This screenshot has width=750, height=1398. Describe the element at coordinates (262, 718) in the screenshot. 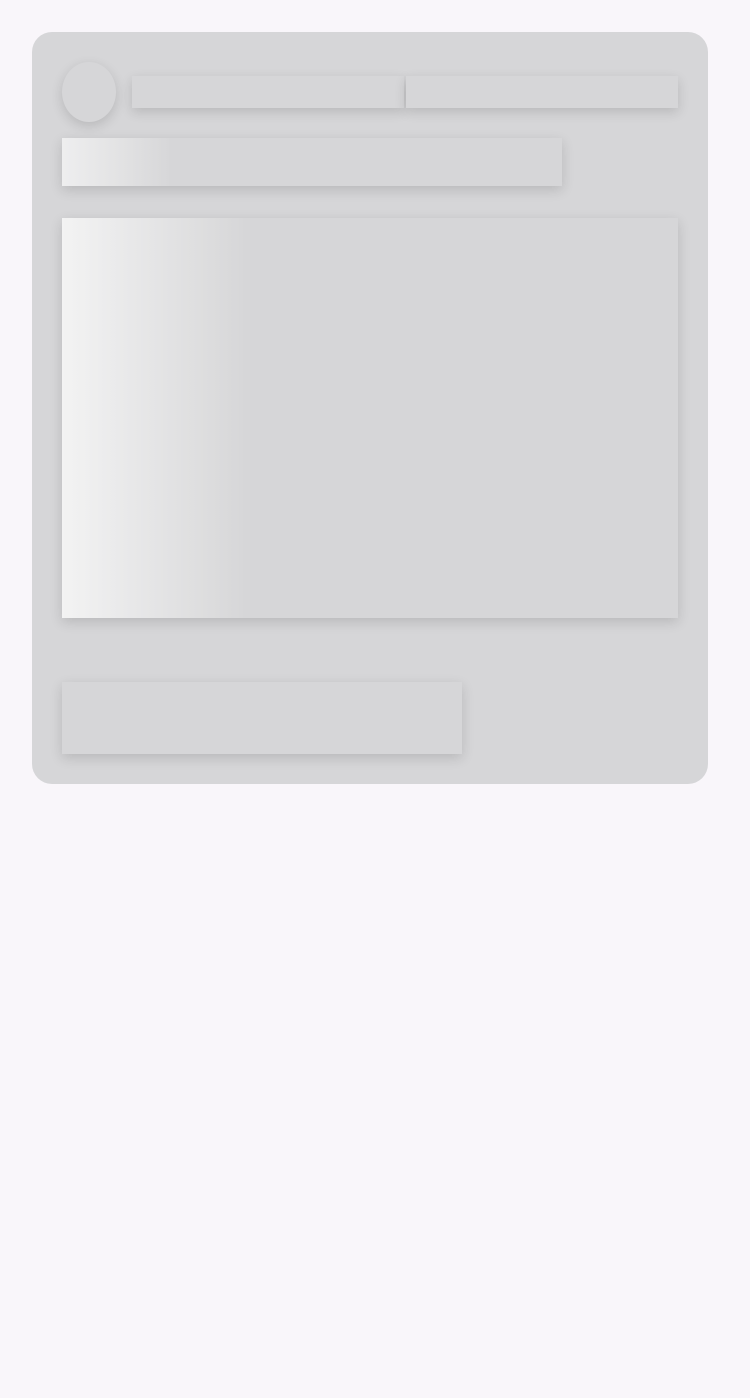

I see `action-placeholder` at that location.